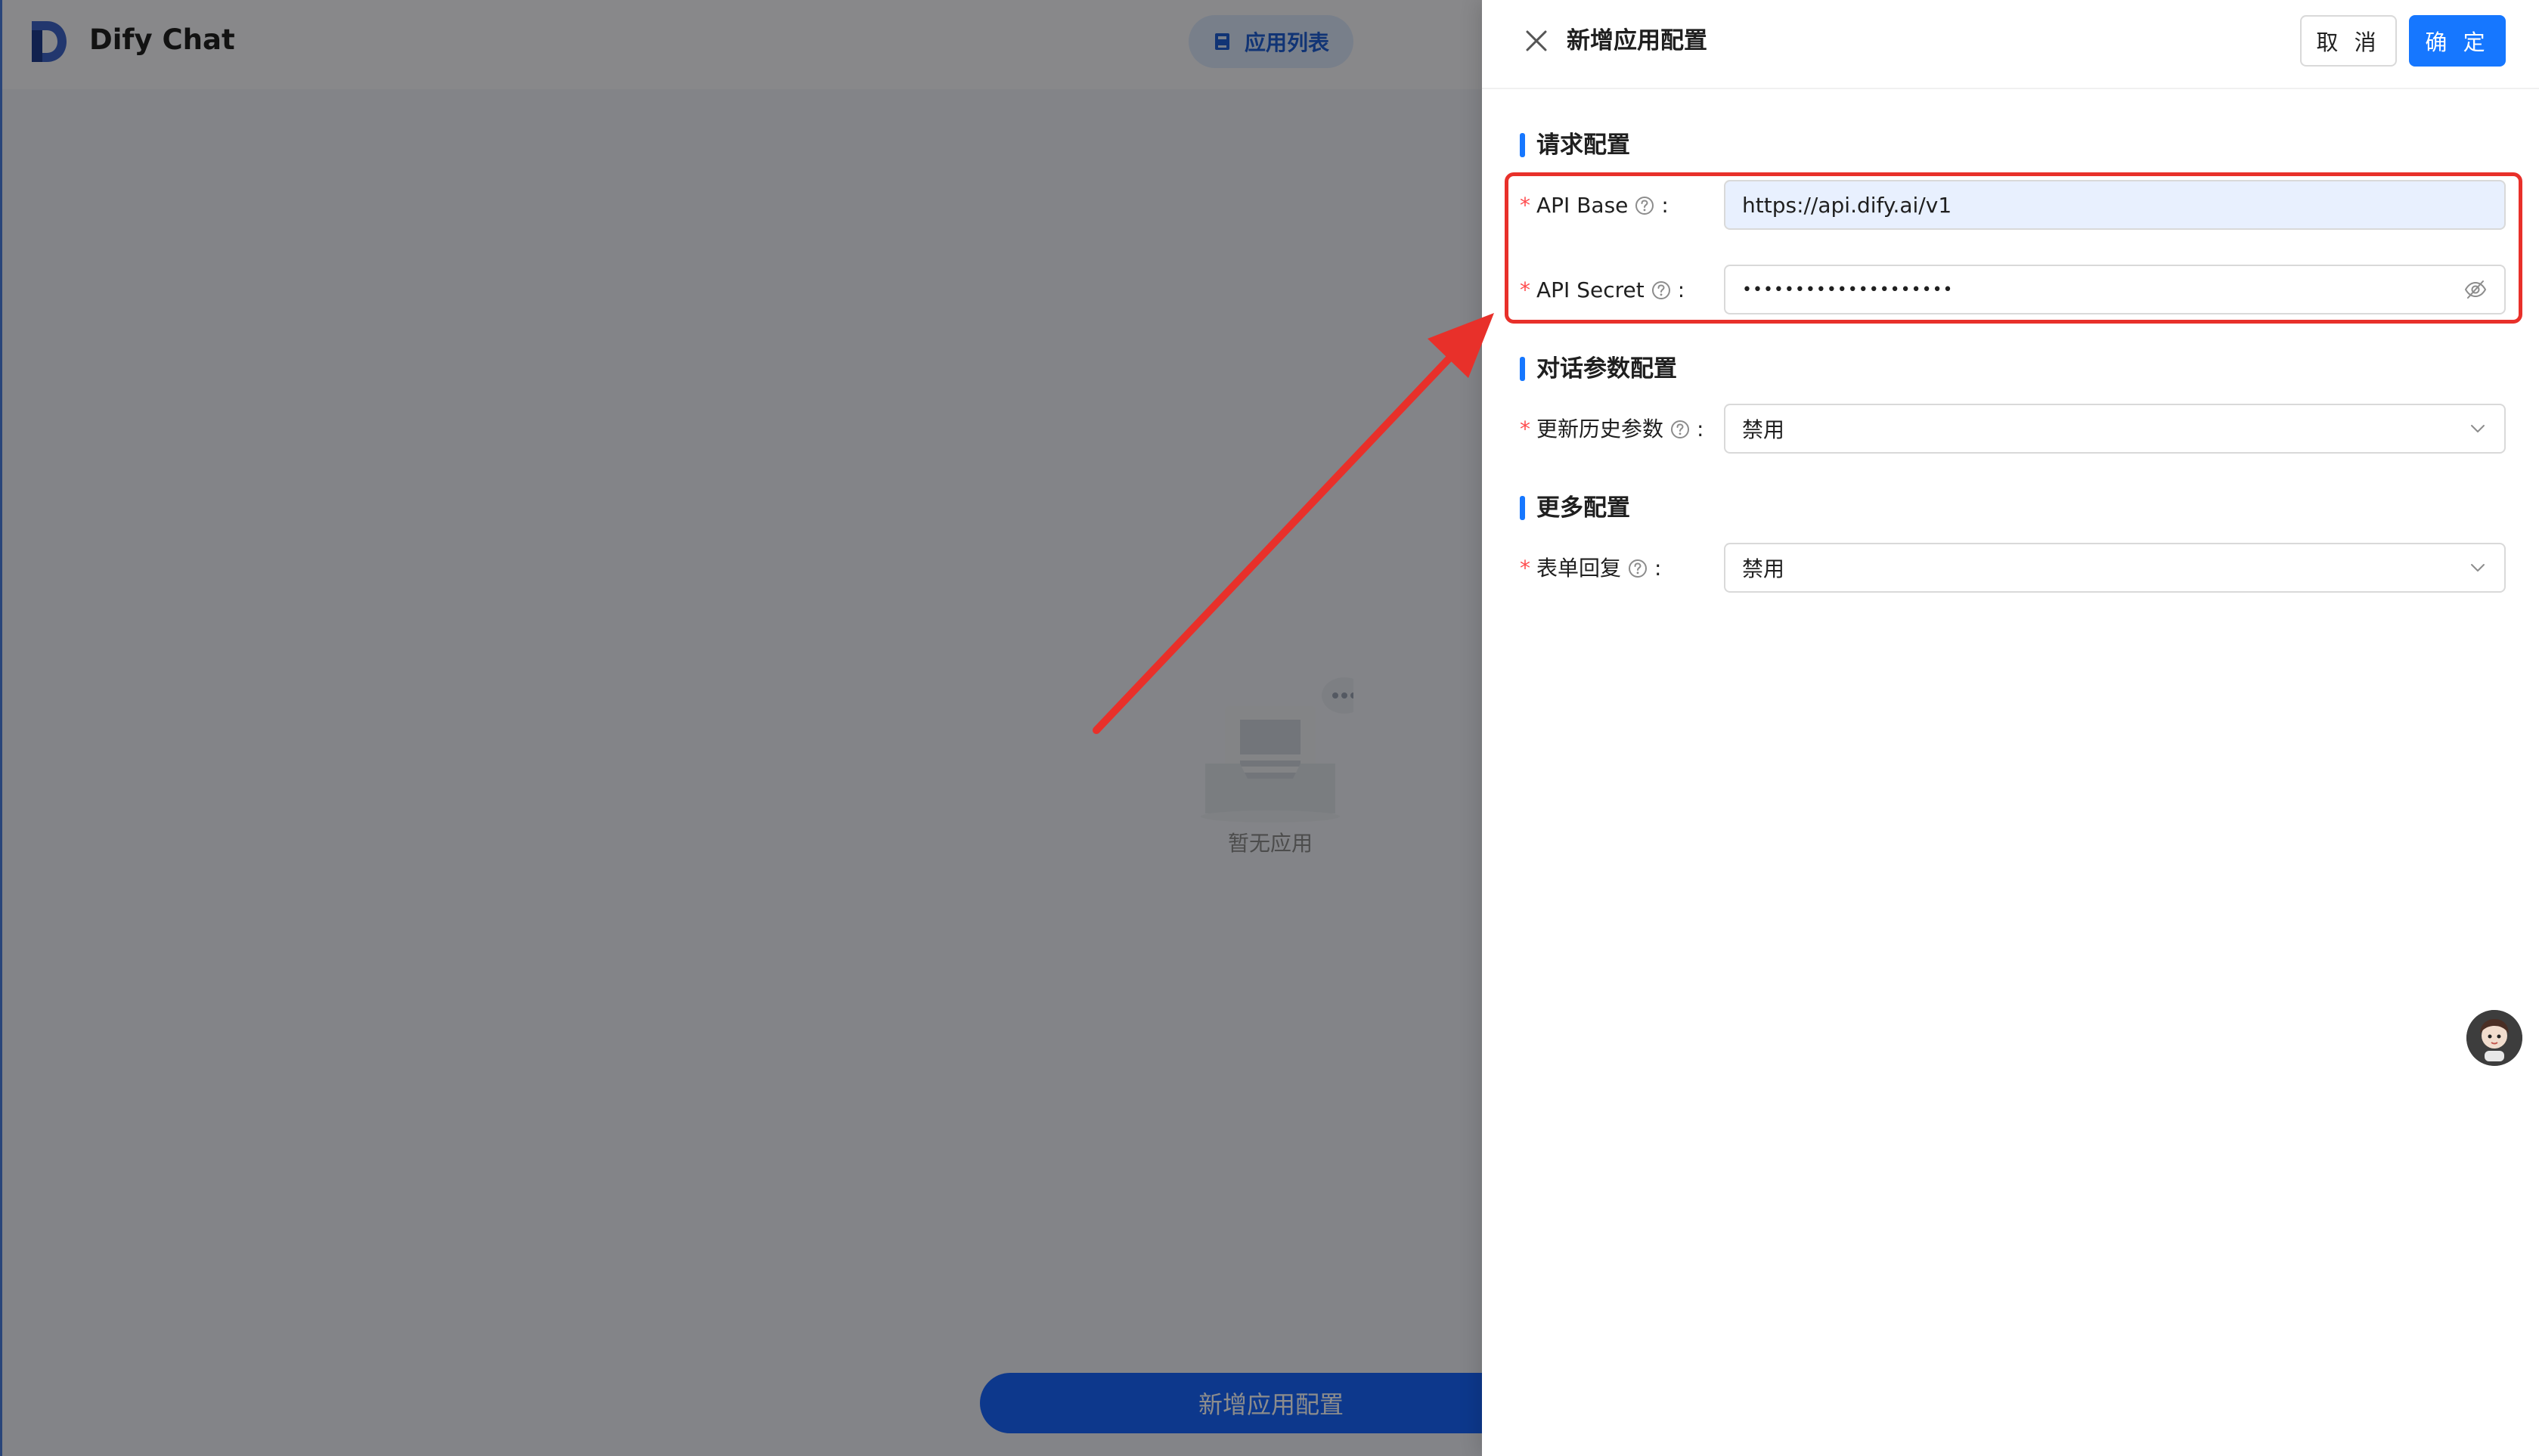  I want to click on api-secret-label: * API Secret :, so click(1602, 290).